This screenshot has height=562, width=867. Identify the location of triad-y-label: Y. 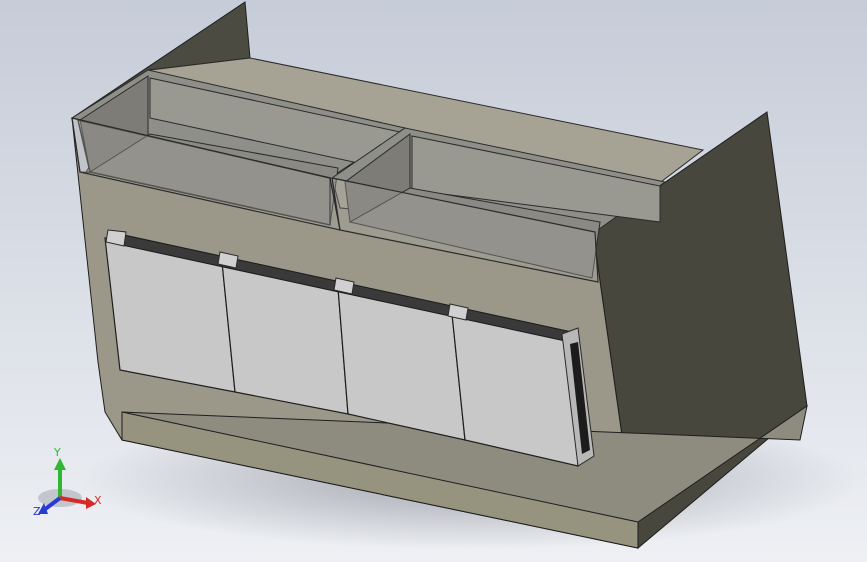
(57, 452).